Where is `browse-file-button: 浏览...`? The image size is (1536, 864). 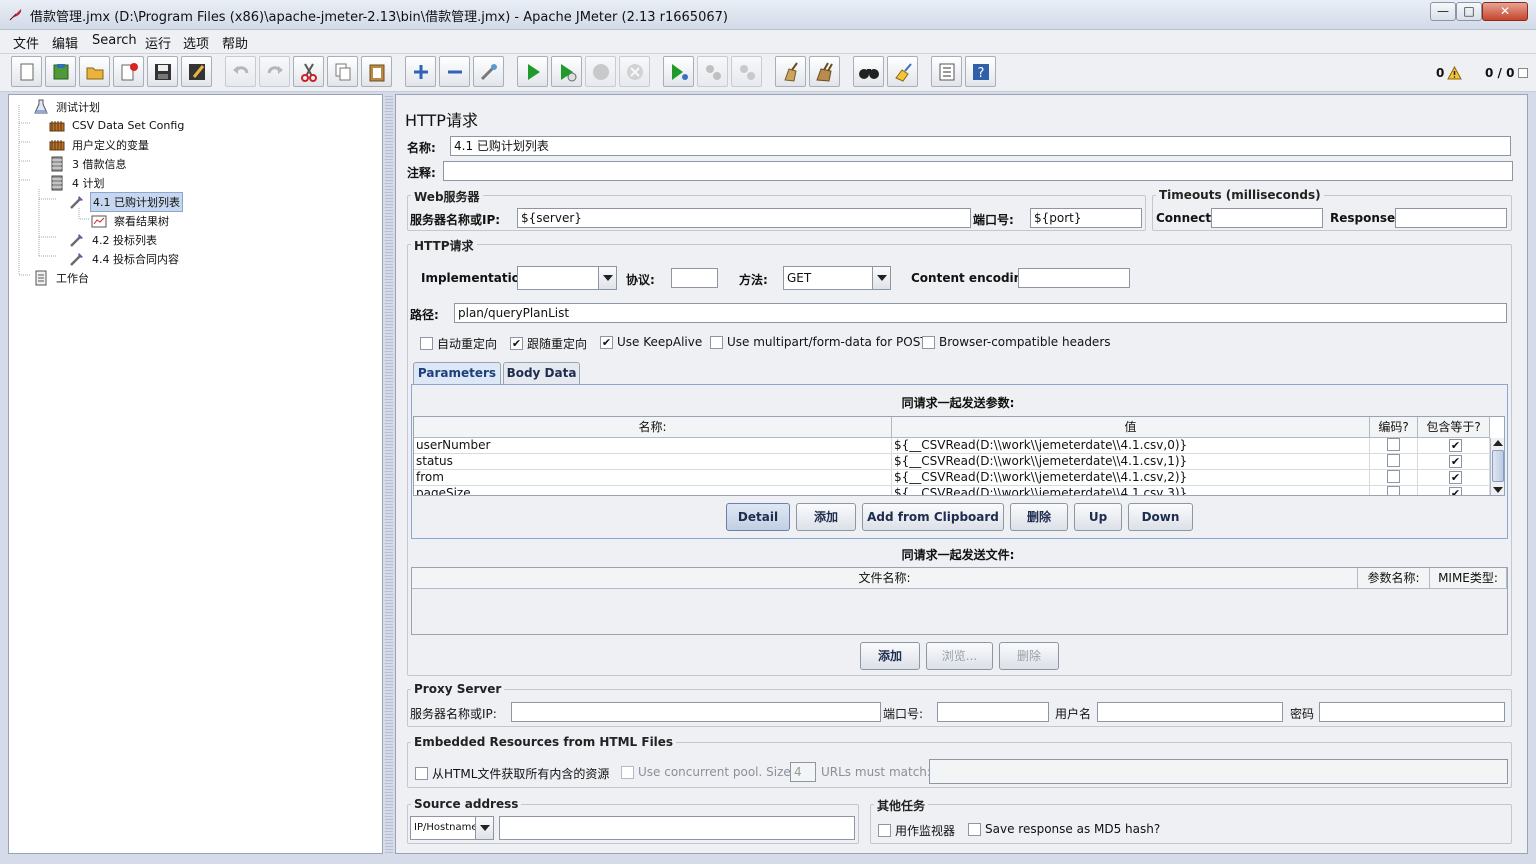
browse-file-button: 浏览... is located at coordinates (959, 656).